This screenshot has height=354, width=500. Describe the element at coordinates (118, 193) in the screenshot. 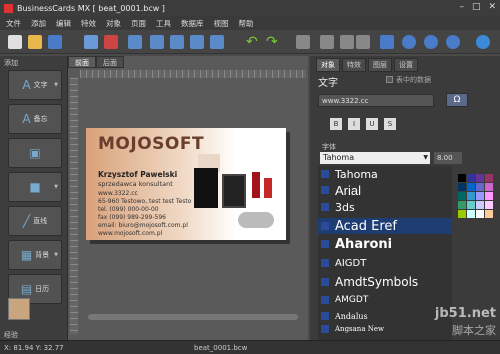

I see `card-line-web: www.3322.cc` at that location.